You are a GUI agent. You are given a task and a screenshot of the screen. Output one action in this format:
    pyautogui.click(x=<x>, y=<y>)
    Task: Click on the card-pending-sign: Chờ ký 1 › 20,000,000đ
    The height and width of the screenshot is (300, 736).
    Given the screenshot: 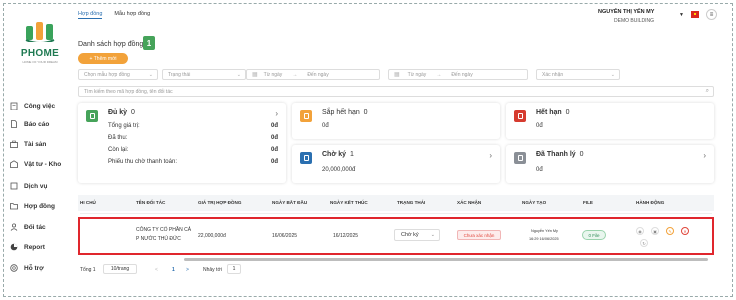 What is the action you would take?
    pyautogui.click(x=396, y=164)
    